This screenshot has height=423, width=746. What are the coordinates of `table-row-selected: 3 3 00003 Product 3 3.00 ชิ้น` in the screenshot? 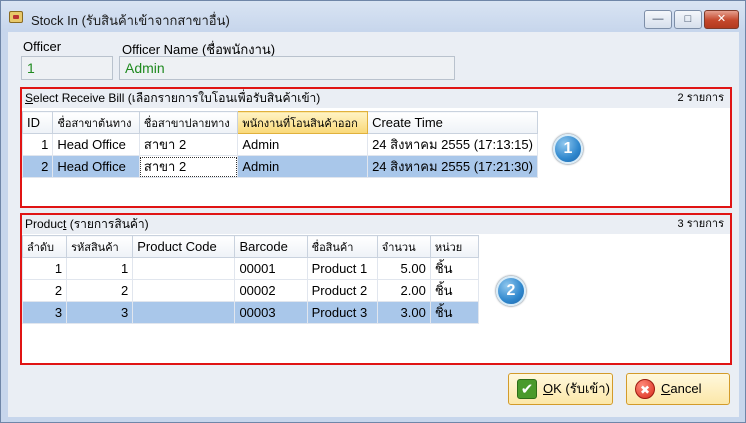 It's located at (250, 312).